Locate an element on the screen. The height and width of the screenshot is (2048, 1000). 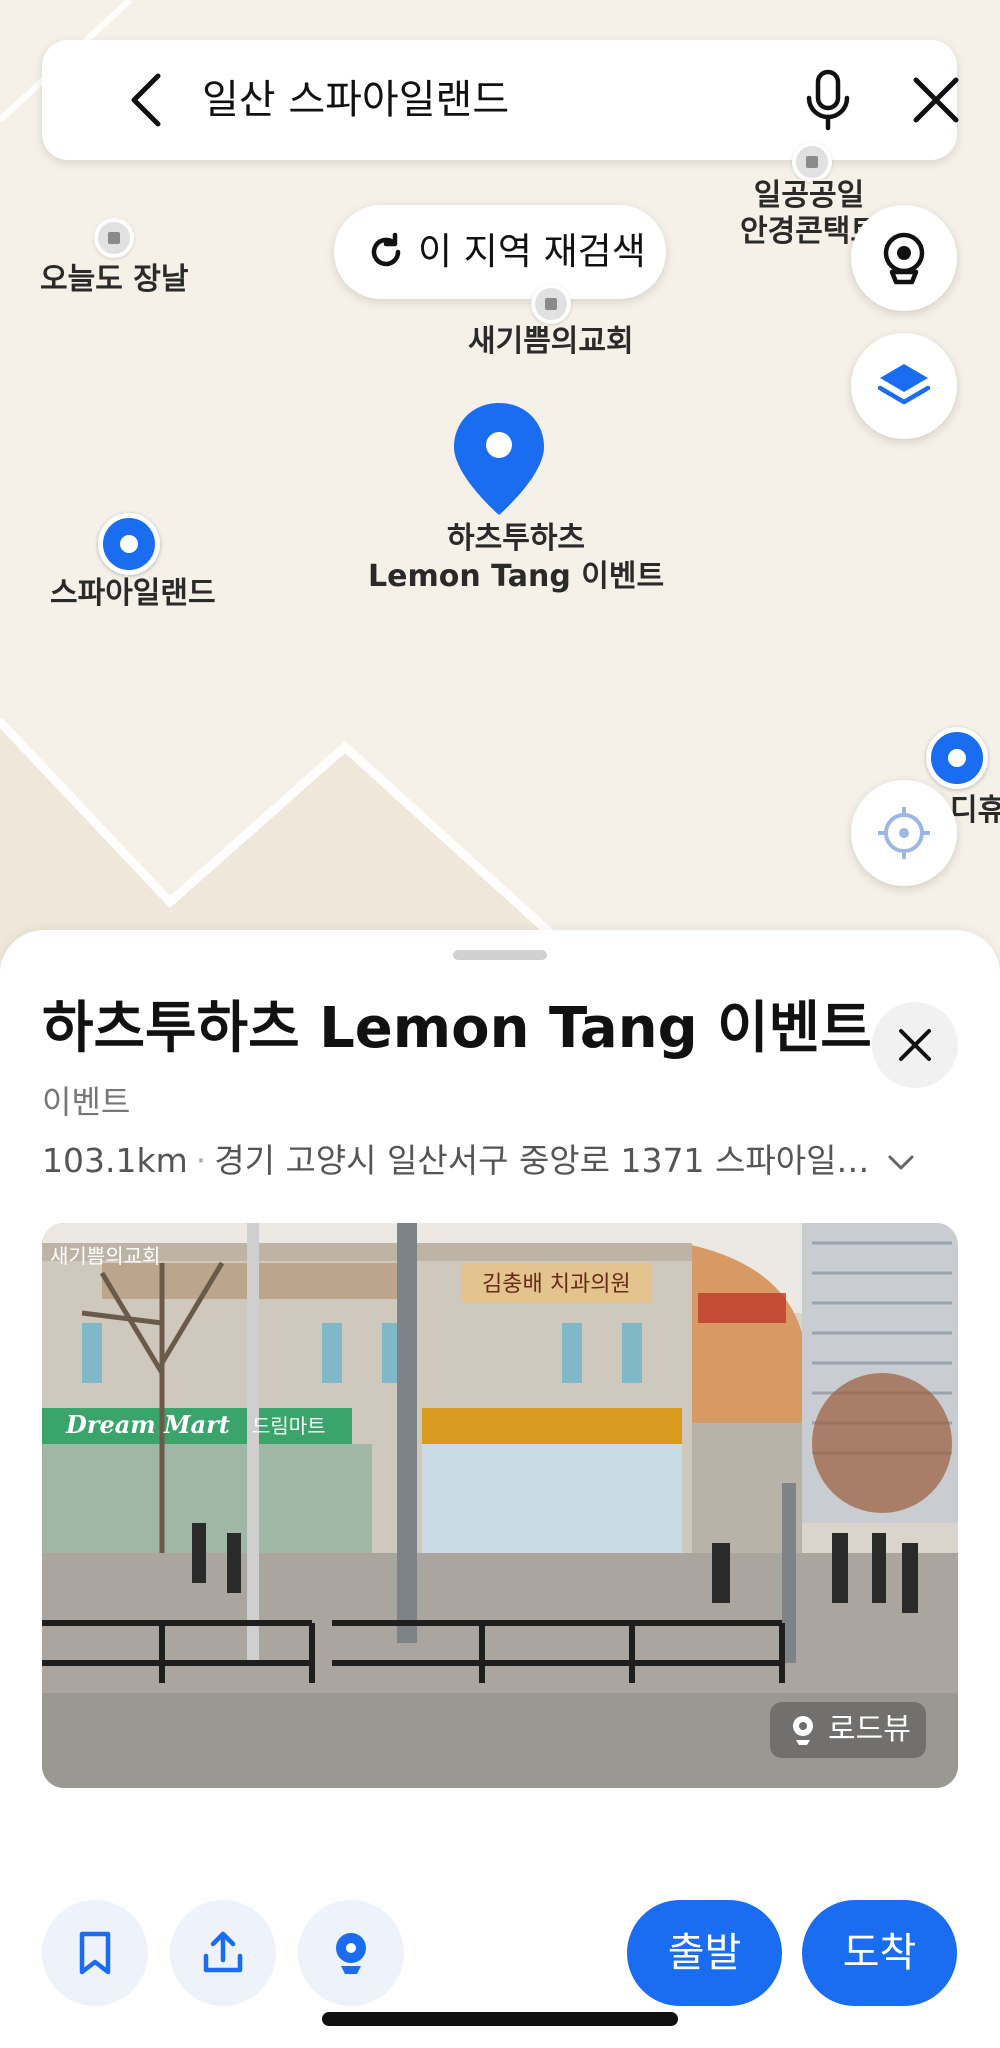
research-area-button: 이 지역 재검색 is located at coordinates (500, 252).